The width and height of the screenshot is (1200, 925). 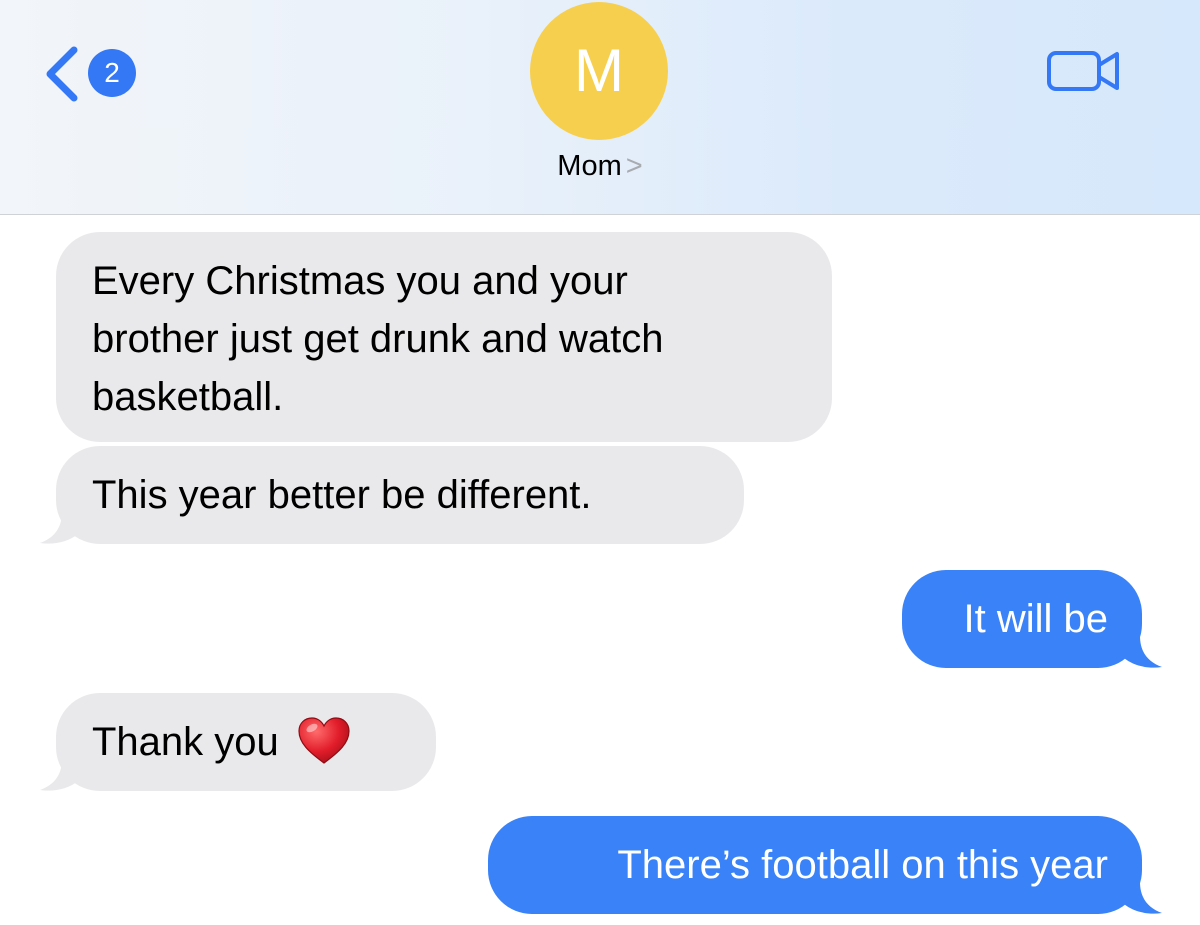 I want to click on chevron-left-icon, so click(x=62, y=74).